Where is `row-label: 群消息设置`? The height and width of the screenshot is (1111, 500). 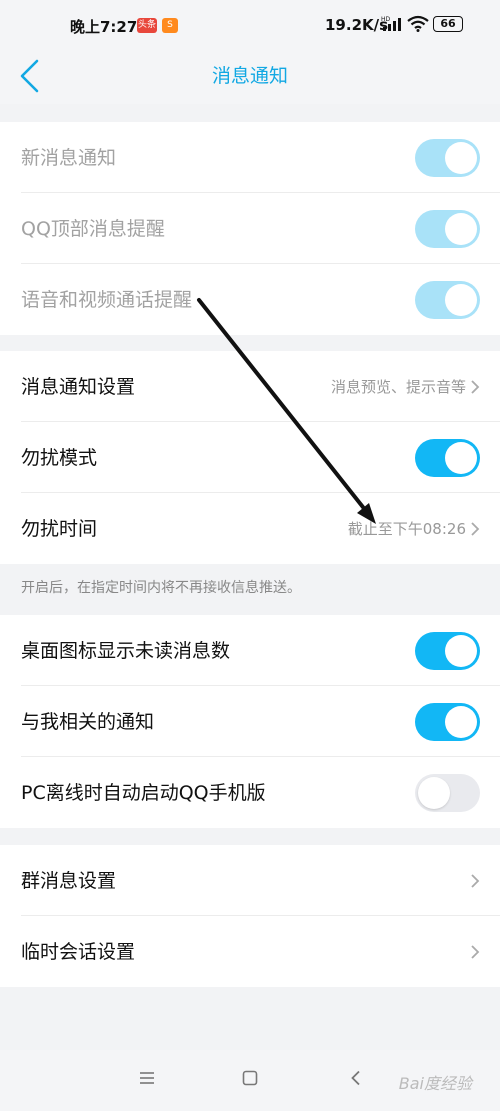
row-label: 群消息设置 is located at coordinates (69, 881).